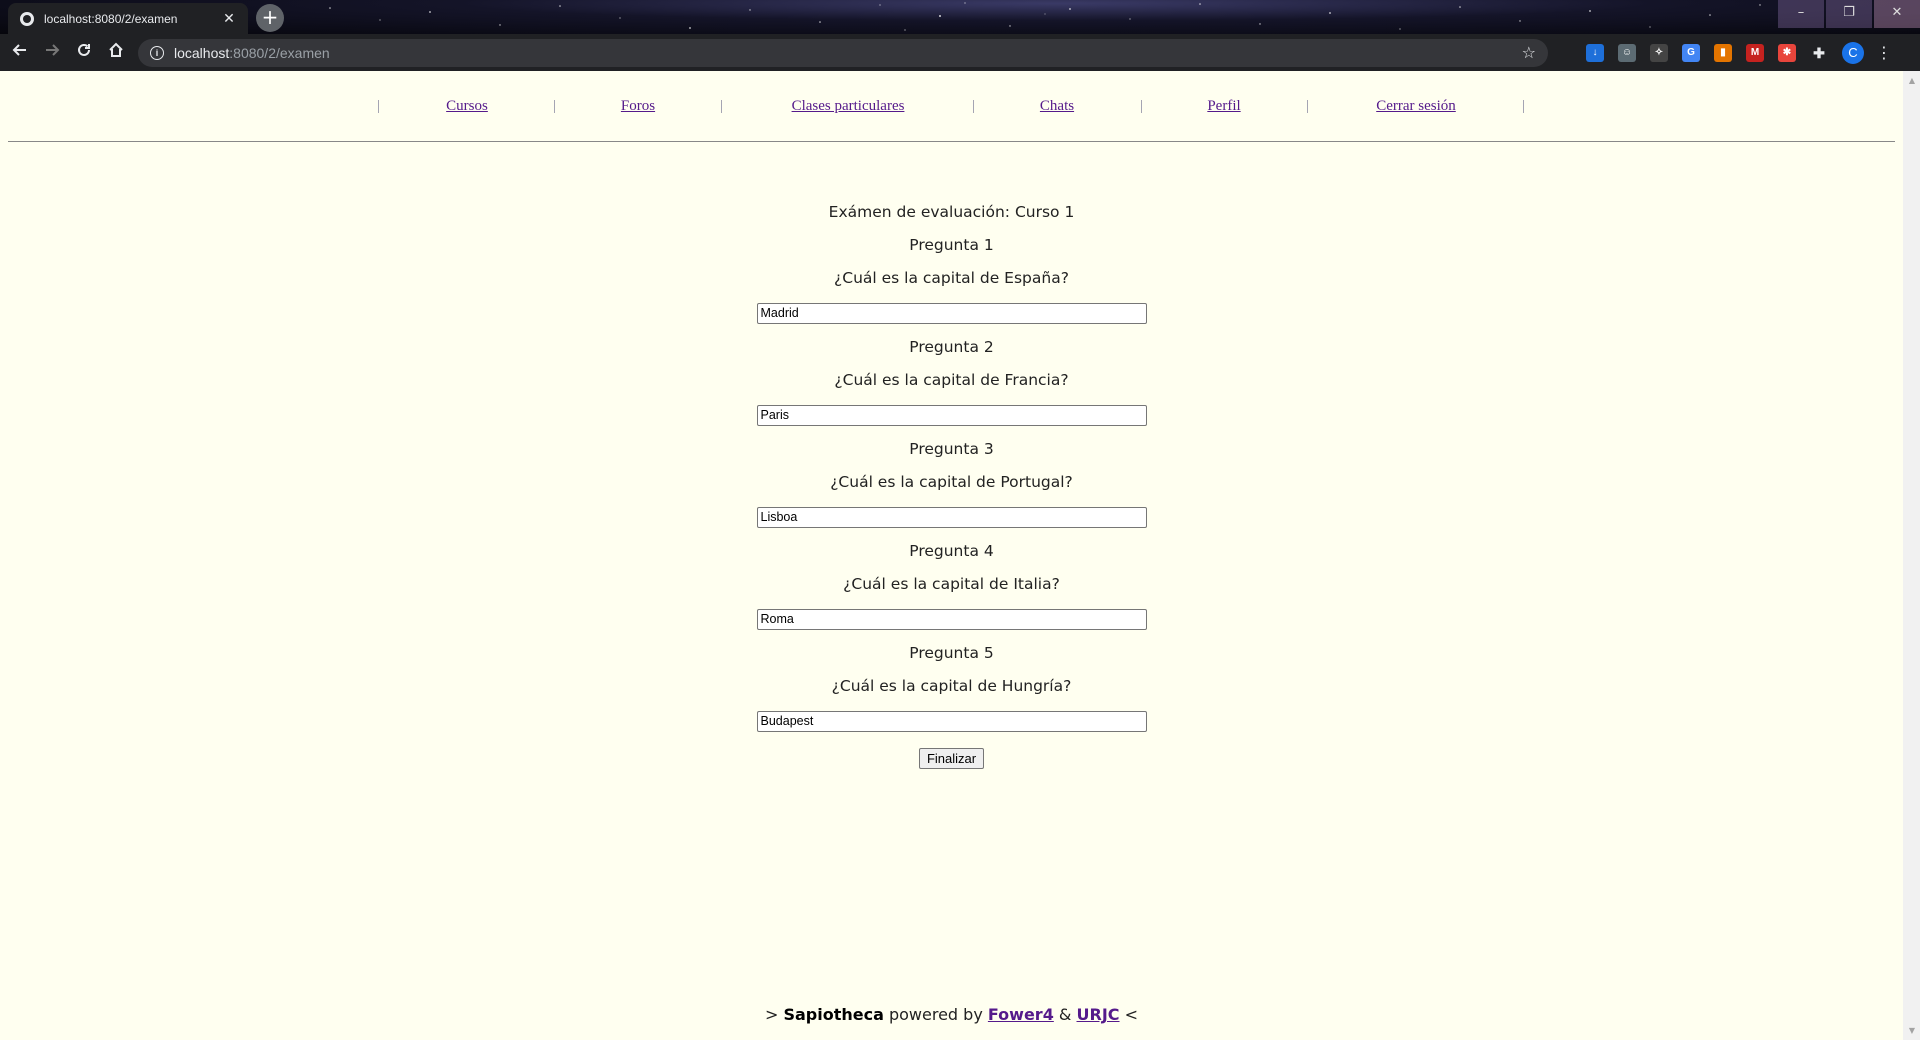 This screenshot has height=1040, width=1920. I want to click on question-text: ¿Cuál es la capital de España?, so click(951, 278).